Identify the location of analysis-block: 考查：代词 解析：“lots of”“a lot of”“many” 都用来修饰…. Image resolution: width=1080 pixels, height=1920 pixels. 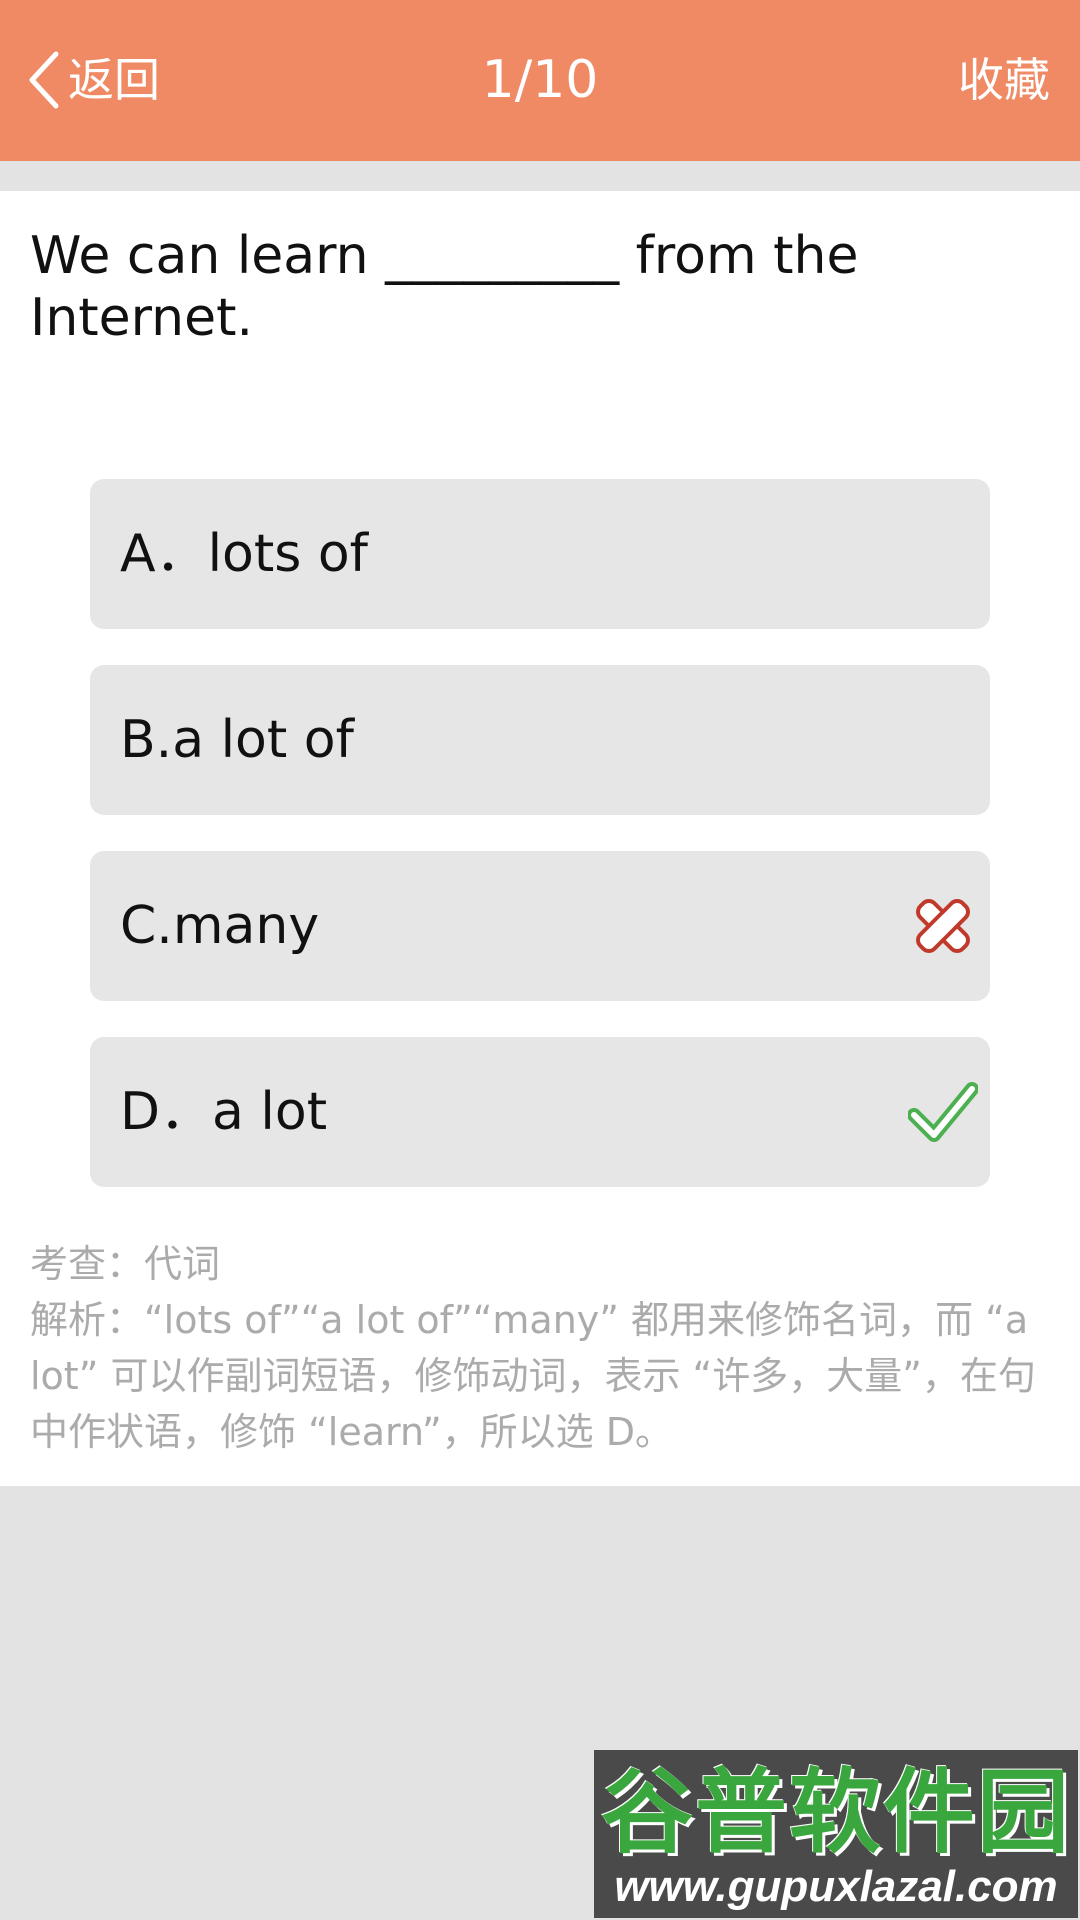
(540, 1348).